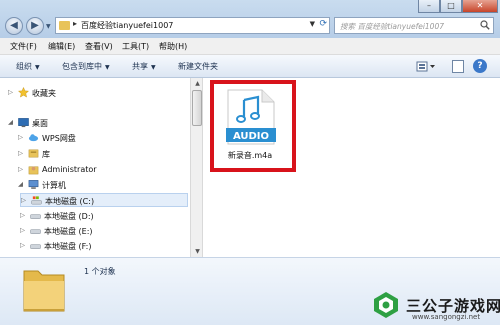 The image size is (500, 325). I want to click on minimize-button: –, so click(429, 6).